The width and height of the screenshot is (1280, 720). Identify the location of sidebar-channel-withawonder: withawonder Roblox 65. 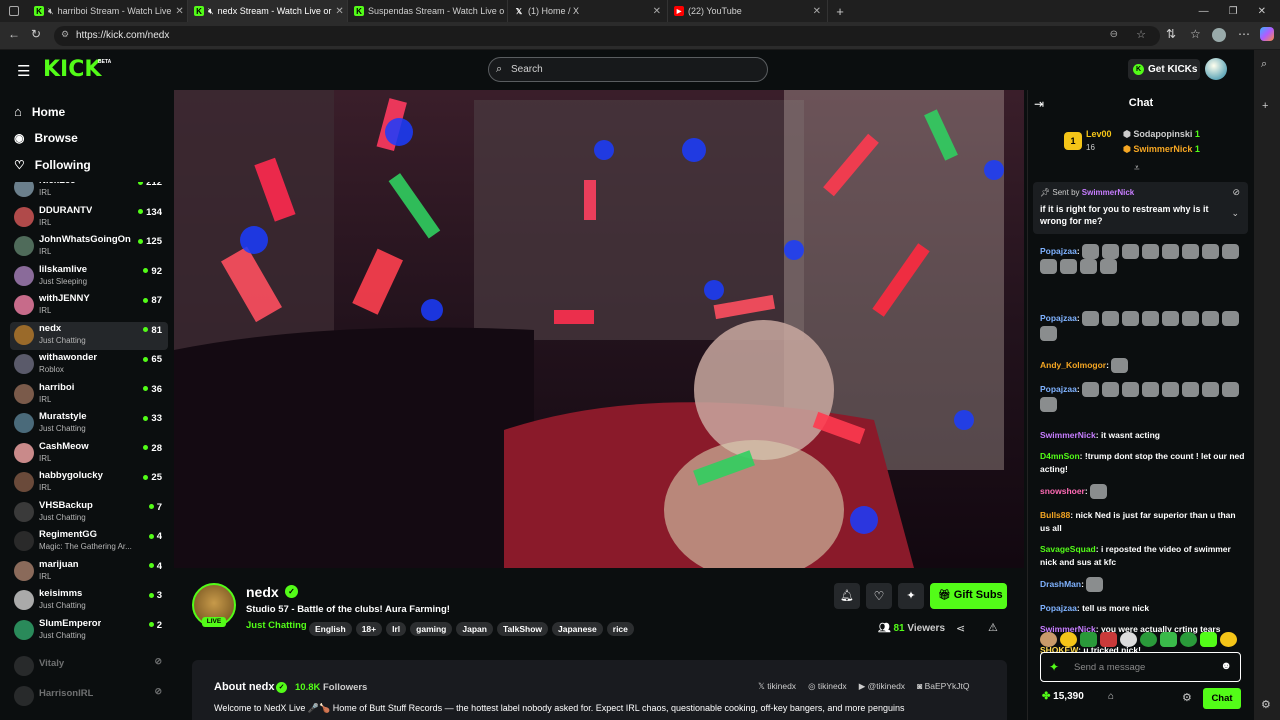
(89, 365).